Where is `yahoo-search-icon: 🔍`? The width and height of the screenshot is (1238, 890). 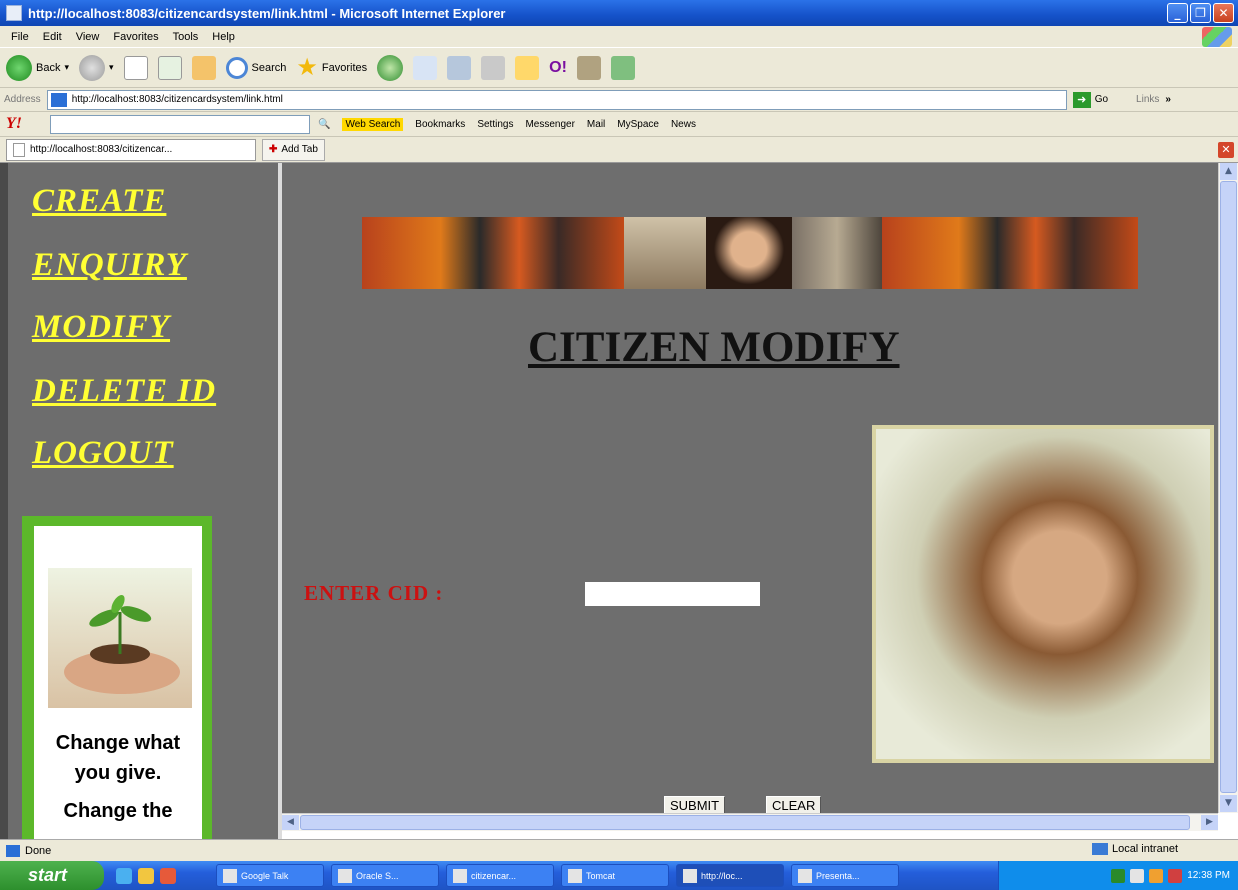 yahoo-search-icon: 🔍 is located at coordinates (324, 124).